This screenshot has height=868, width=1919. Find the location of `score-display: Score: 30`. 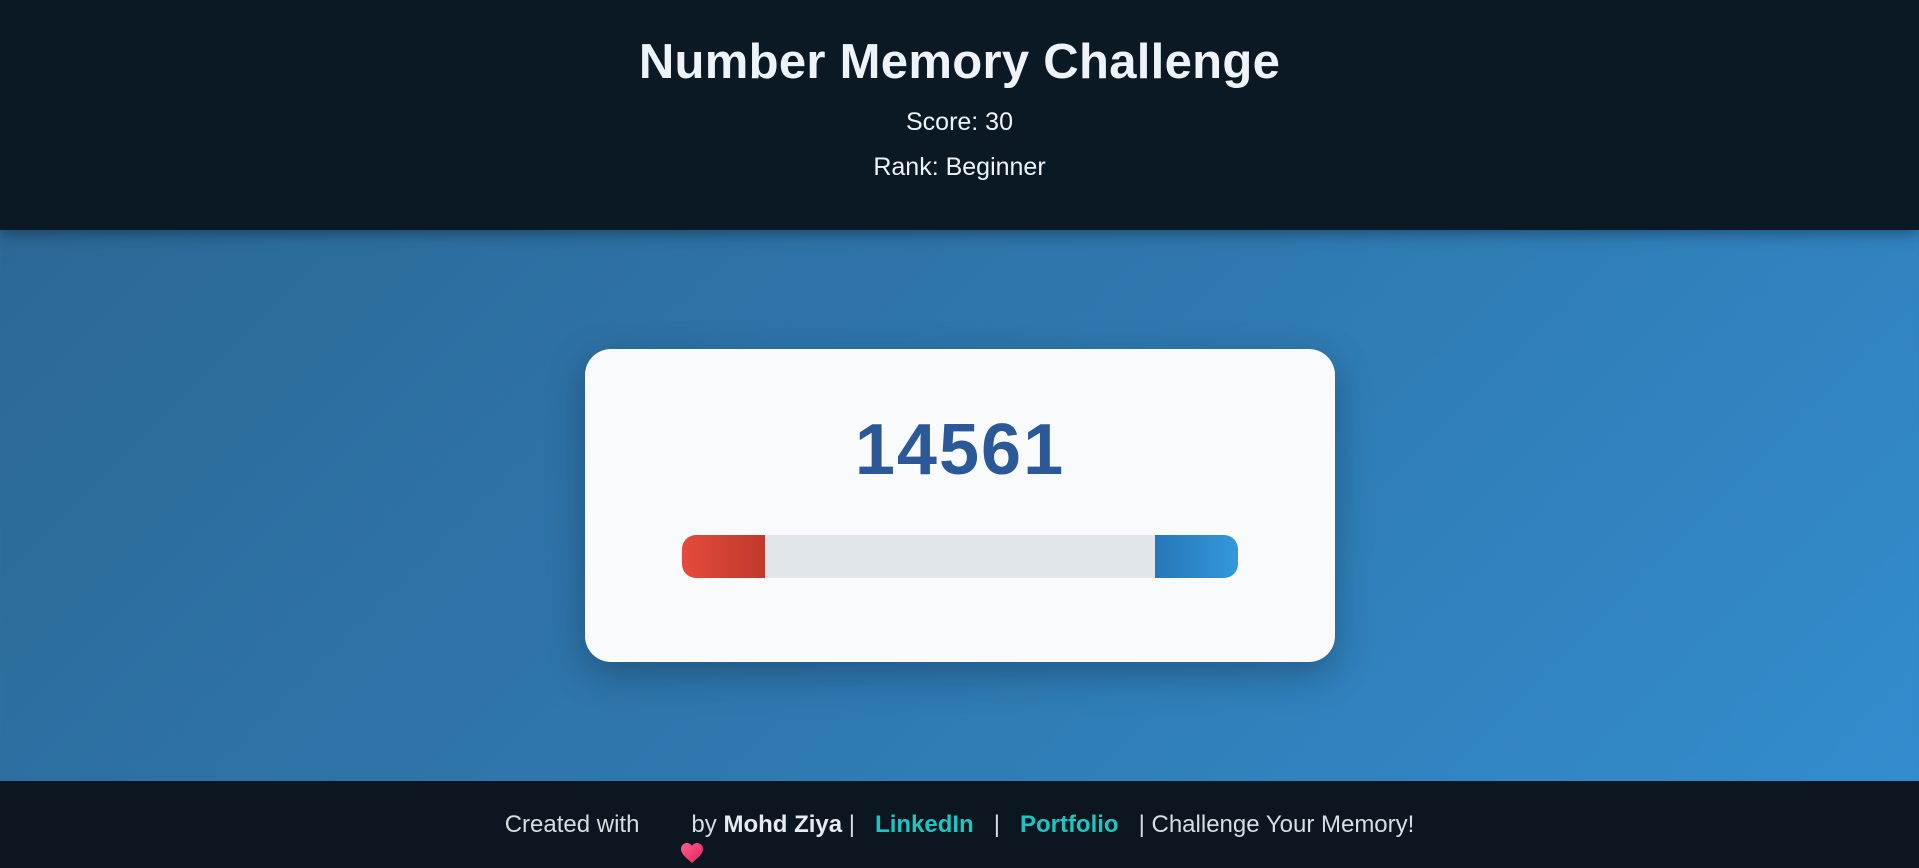

score-display: Score: 30 is located at coordinates (959, 122).